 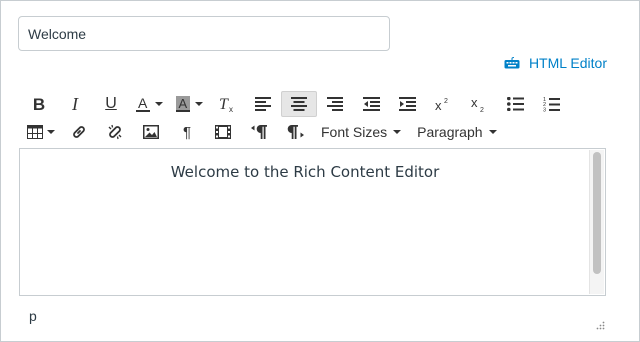 I want to click on remove-link-button, so click(x=115, y=132).